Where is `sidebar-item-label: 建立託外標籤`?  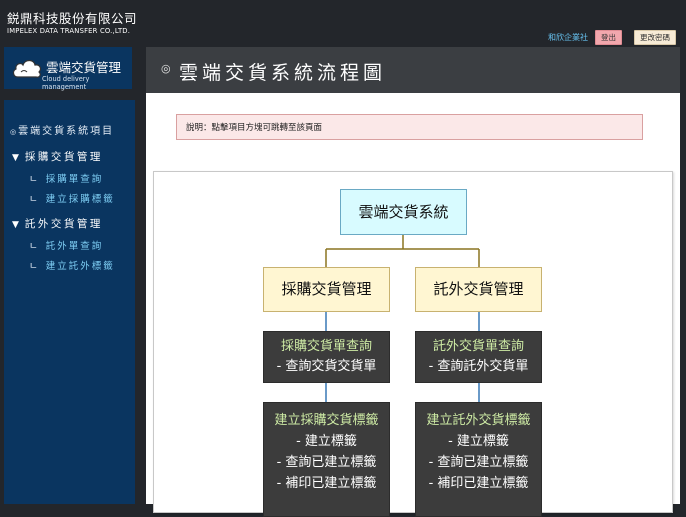
sidebar-item-label: 建立託外標籤 is located at coordinates (80, 266).